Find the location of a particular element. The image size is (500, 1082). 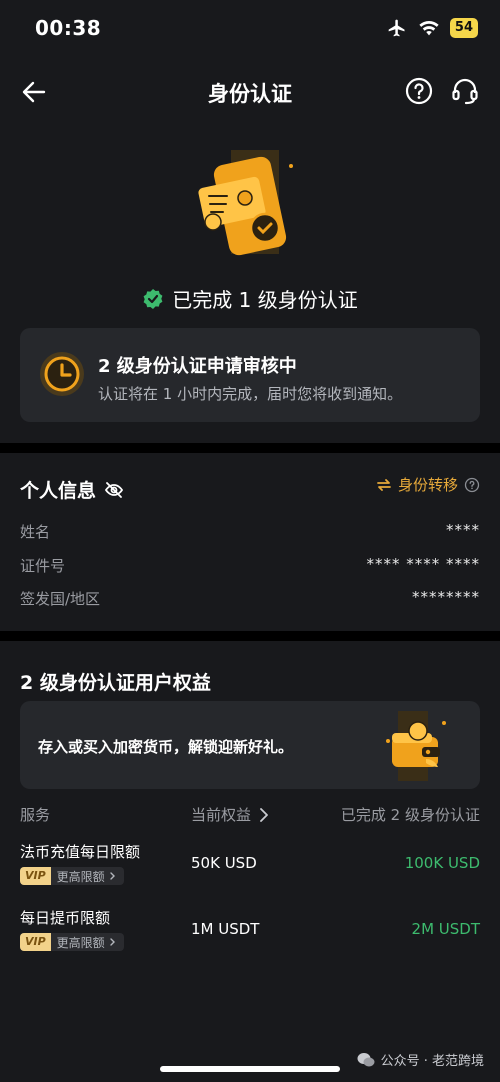

transfer-arrows-icon is located at coordinates (384, 484).